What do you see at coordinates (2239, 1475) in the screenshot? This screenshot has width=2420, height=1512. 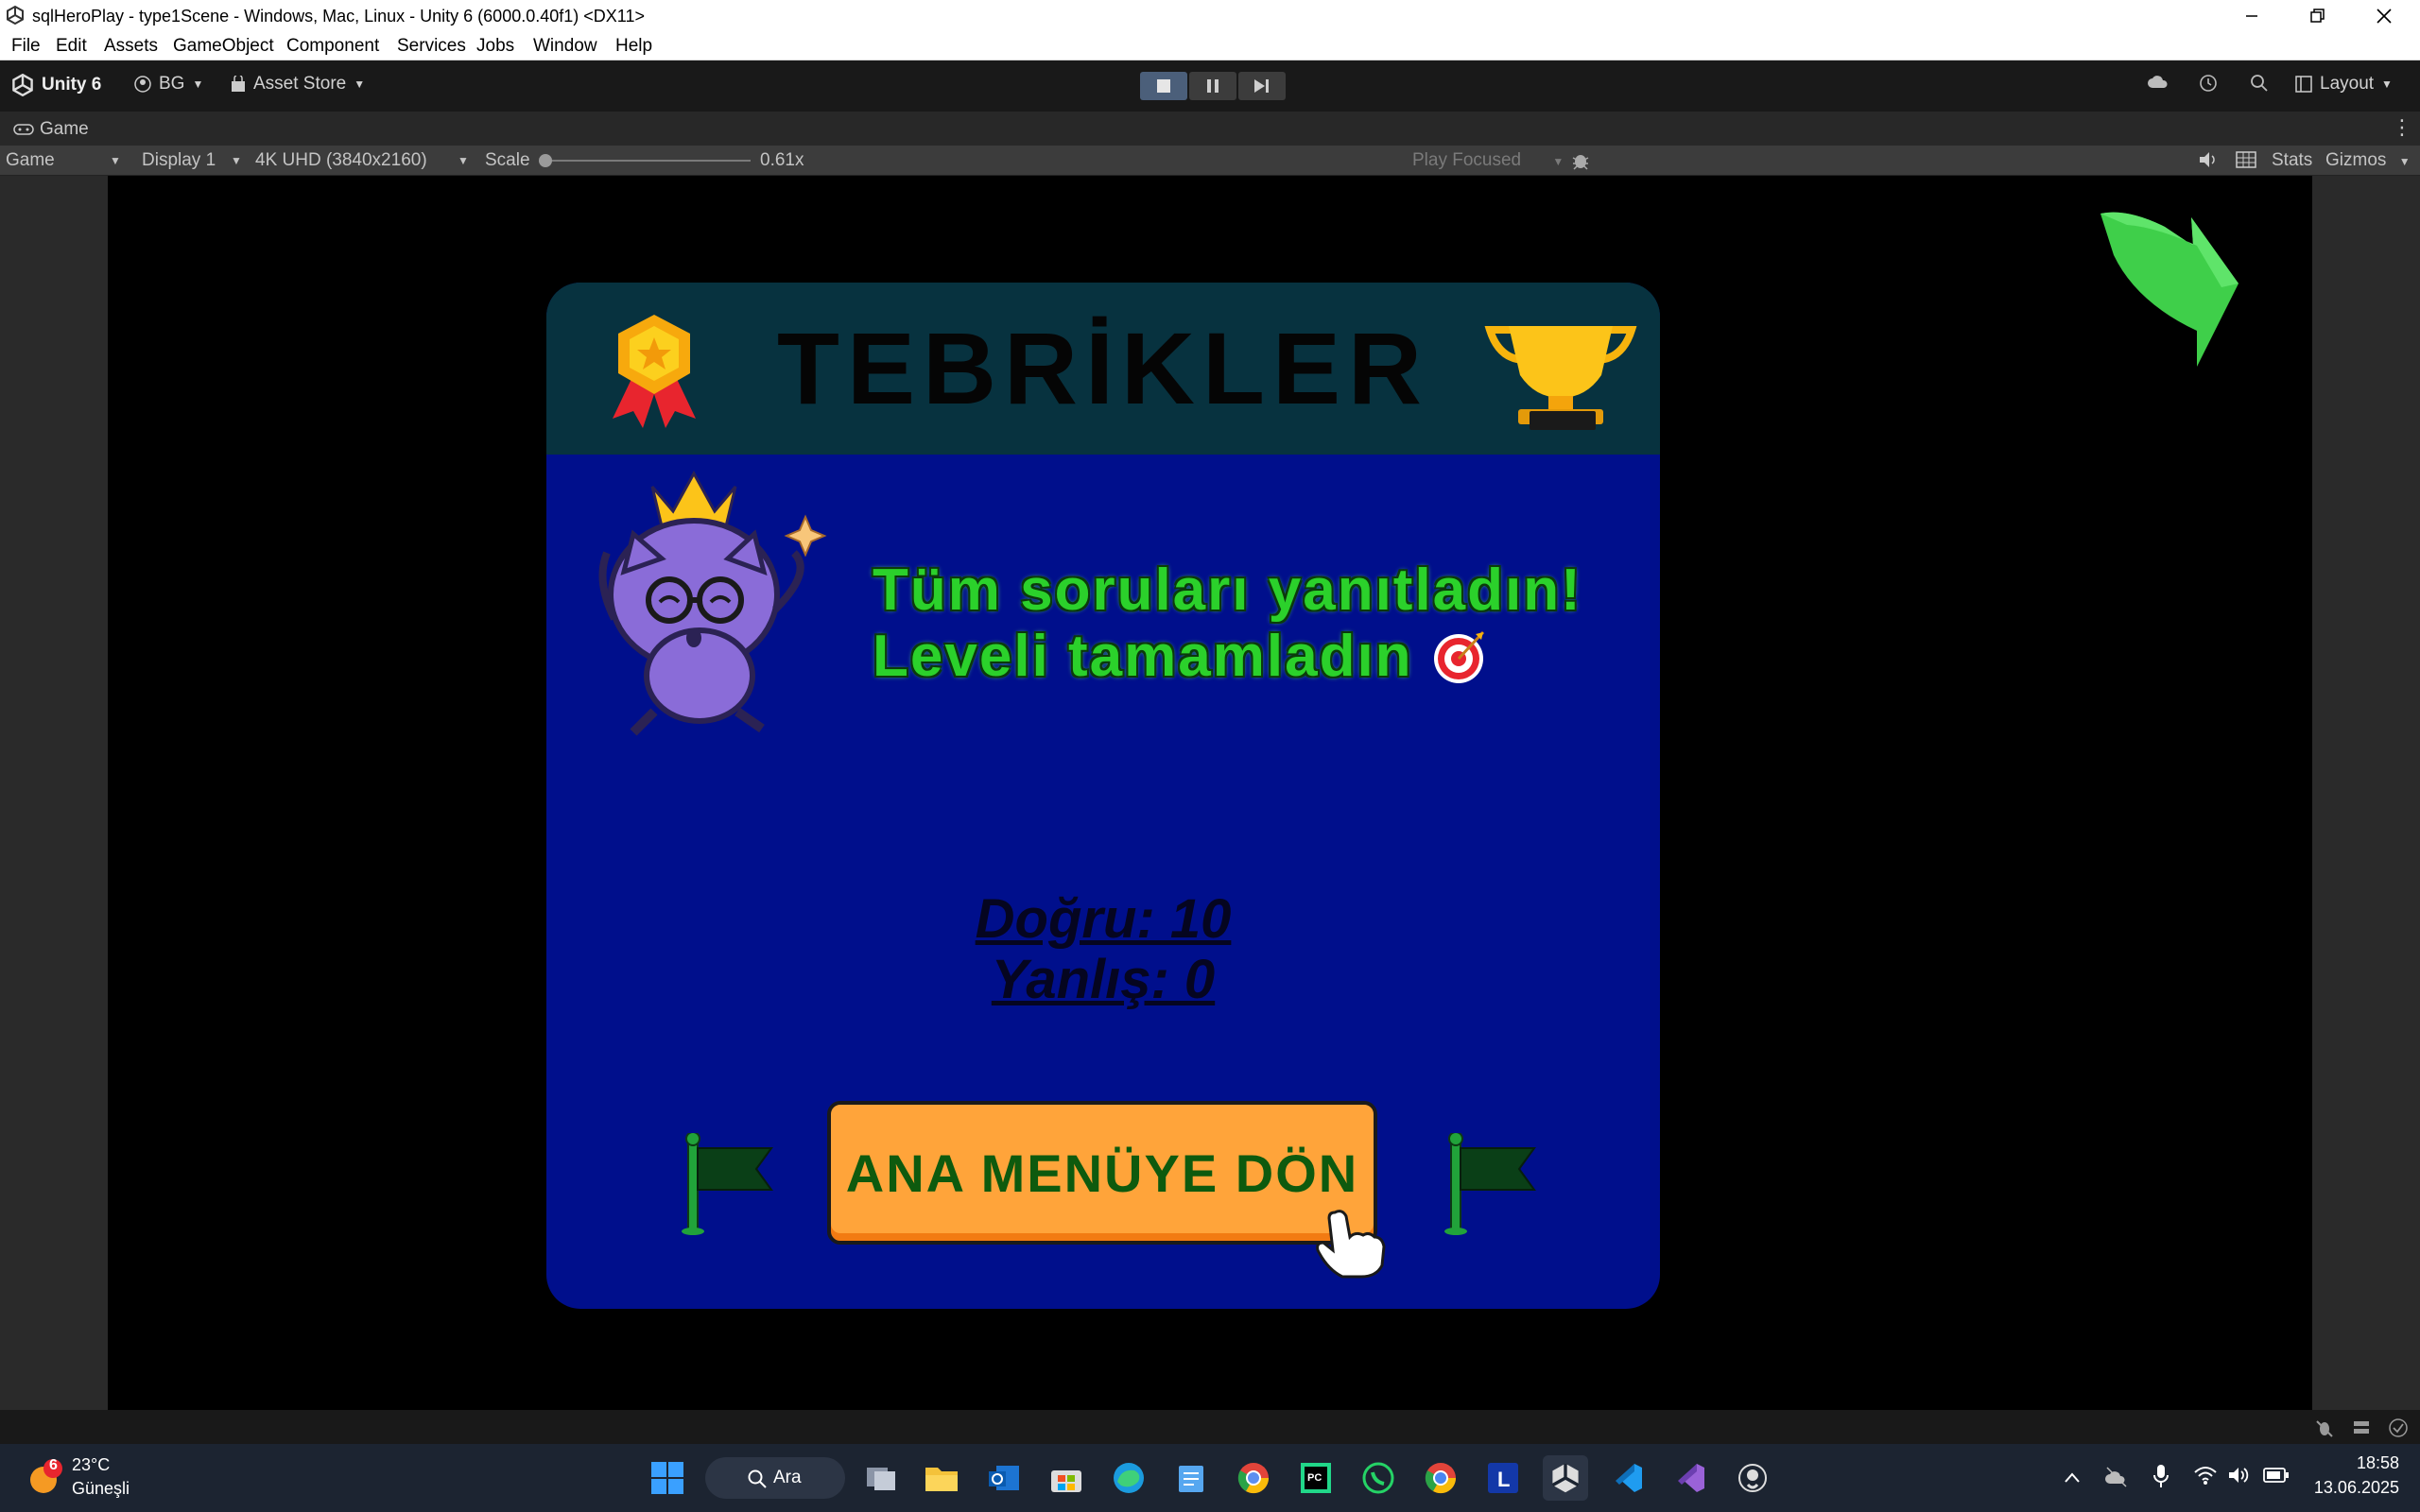 I see `volume-icon` at bounding box center [2239, 1475].